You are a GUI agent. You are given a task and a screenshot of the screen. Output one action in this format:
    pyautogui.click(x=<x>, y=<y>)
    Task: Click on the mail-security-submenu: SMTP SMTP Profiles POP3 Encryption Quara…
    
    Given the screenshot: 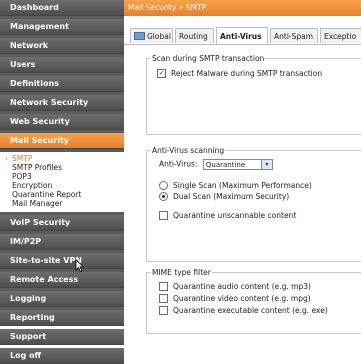 What is the action you would take?
    pyautogui.click(x=62, y=182)
    